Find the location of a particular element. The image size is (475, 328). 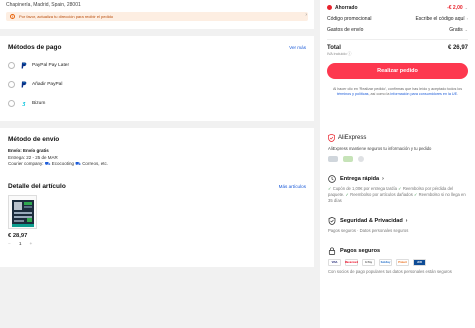

brand-row: AliExpress is located at coordinates (397, 138).